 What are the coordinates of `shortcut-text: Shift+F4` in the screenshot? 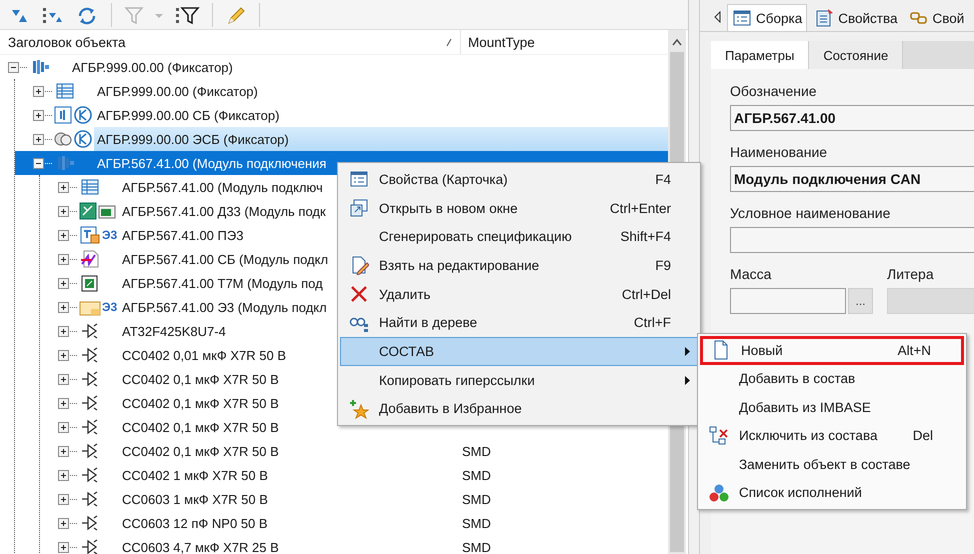 It's located at (645, 236).